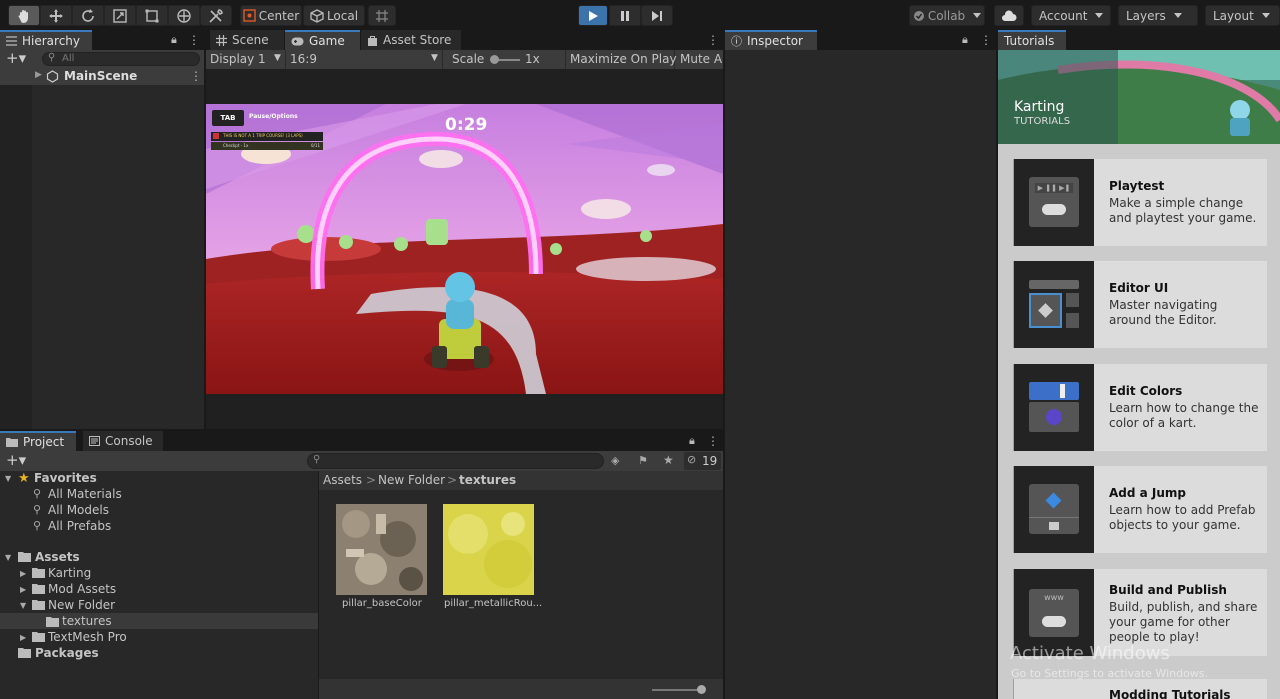 This screenshot has height=699, width=1280. What do you see at coordinates (692, 459) in the screenshot?
I see `eye-slash-icon: ⊘` at bounding box center [692, 459].